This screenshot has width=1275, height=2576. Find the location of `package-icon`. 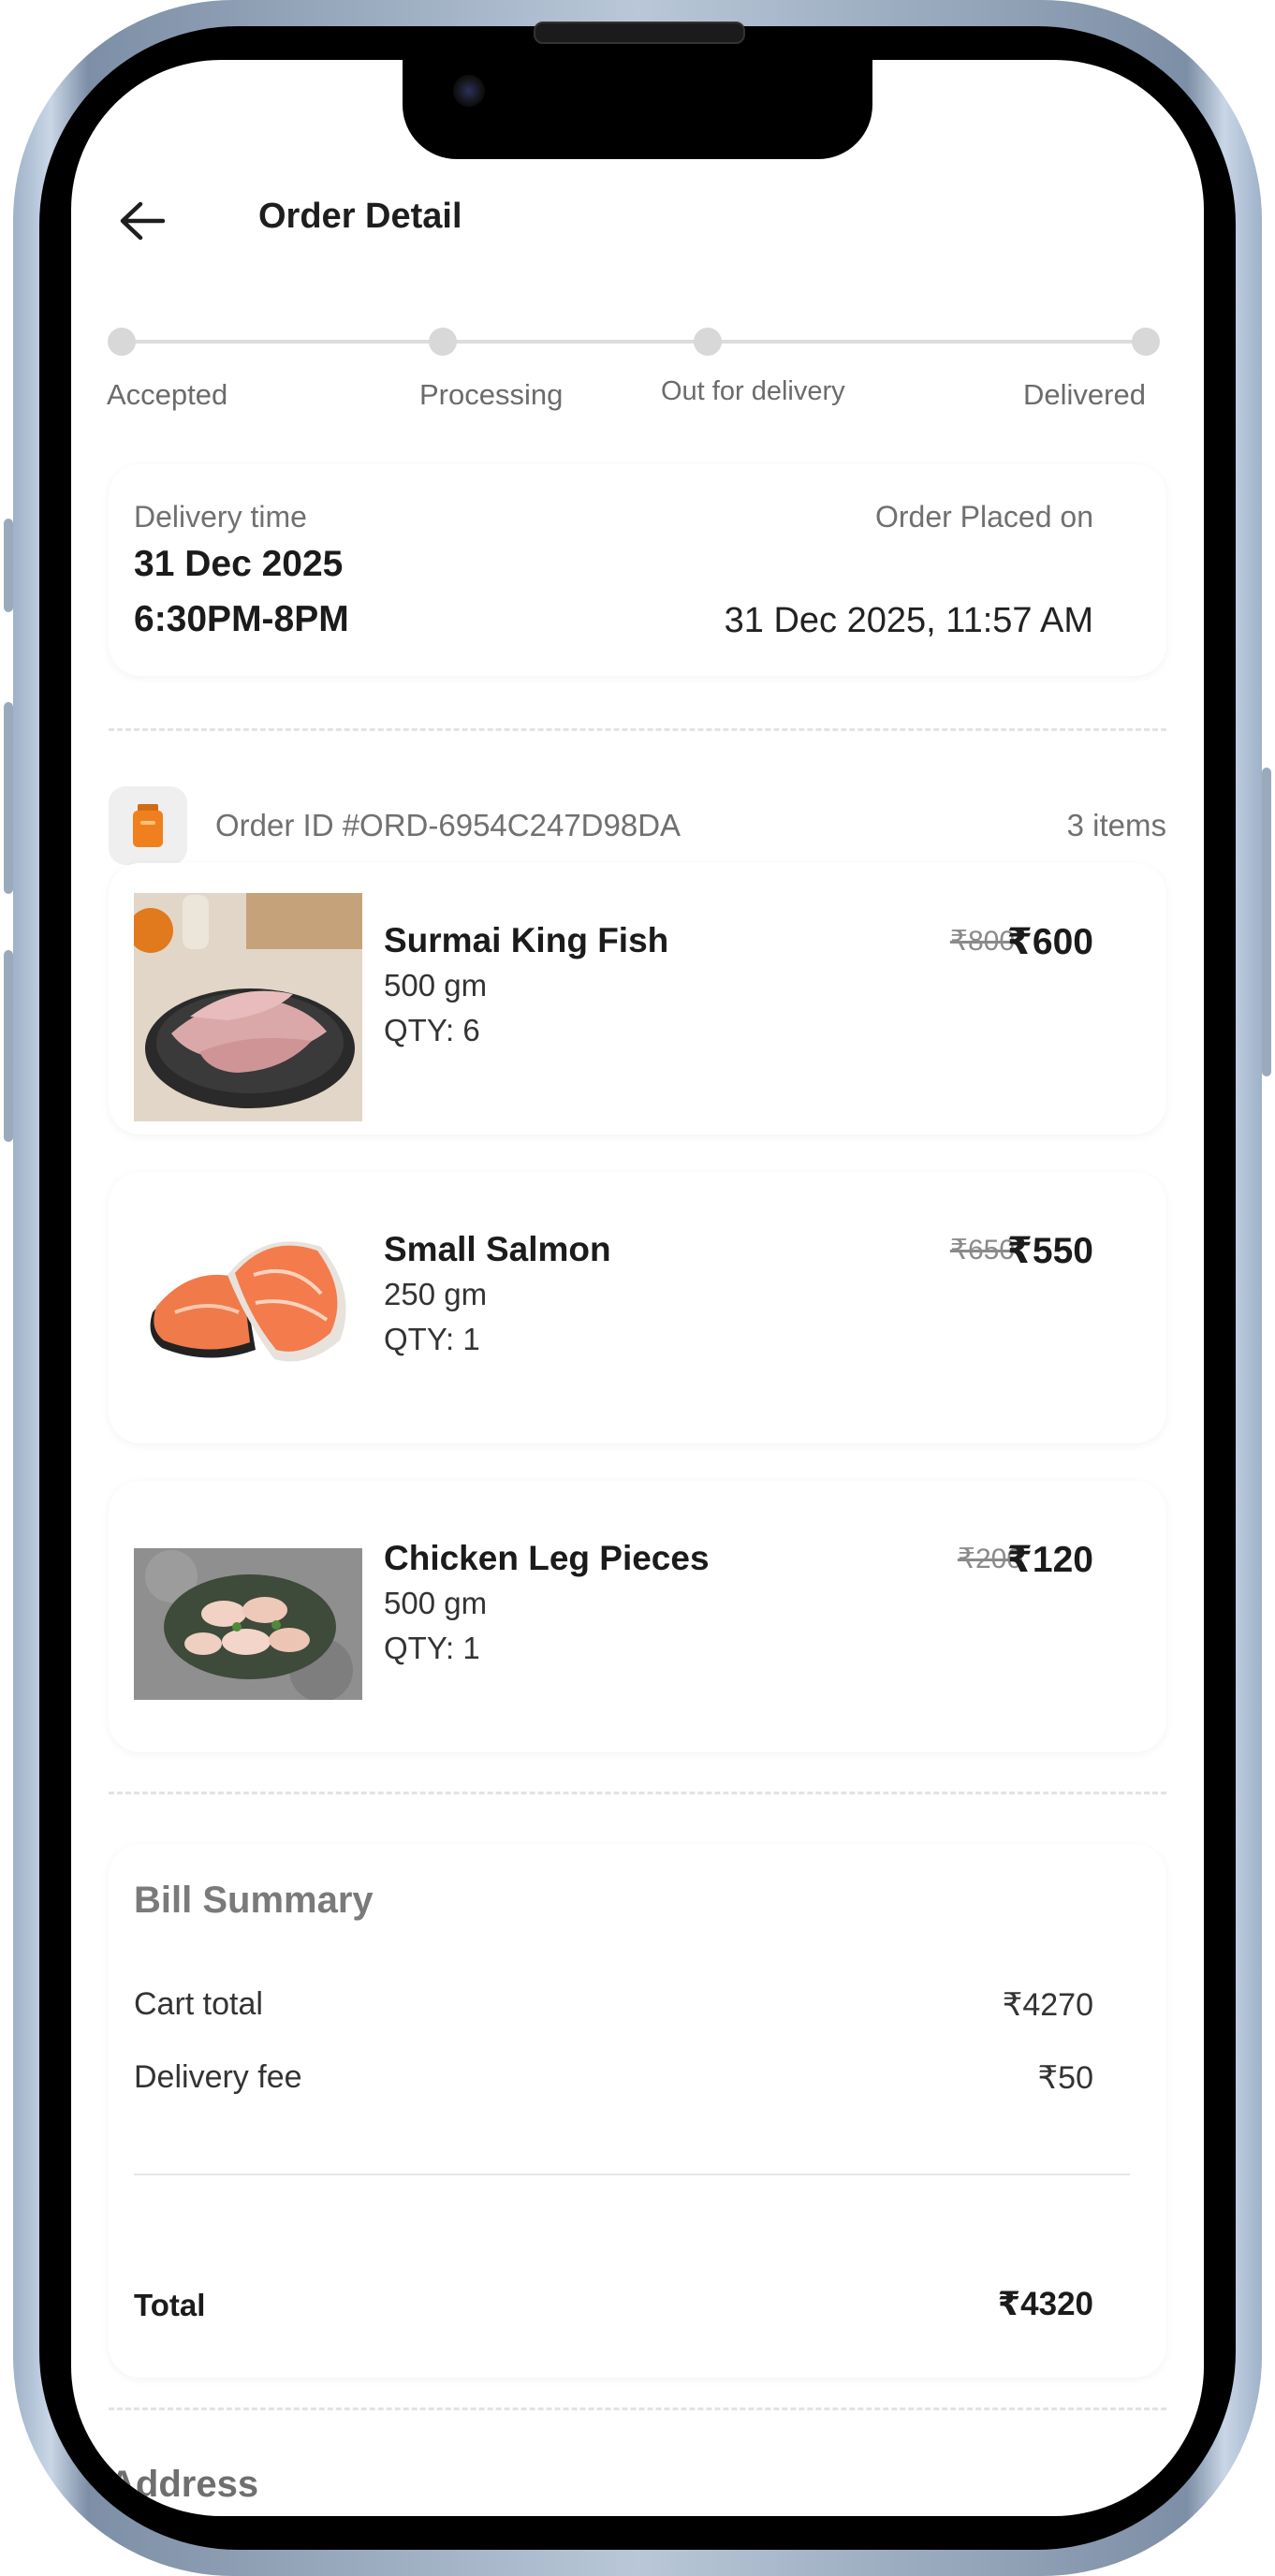

package-icon is located at coordinates (148, 825).